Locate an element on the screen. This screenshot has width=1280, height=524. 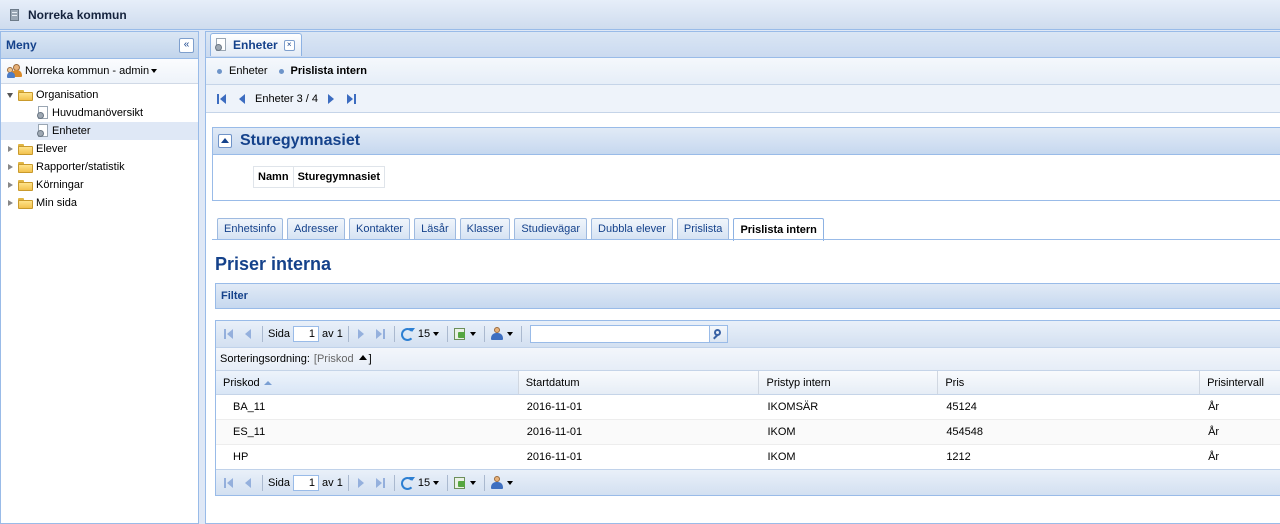
column-header-priskod: Priskod is located at coordinates (367, 382).